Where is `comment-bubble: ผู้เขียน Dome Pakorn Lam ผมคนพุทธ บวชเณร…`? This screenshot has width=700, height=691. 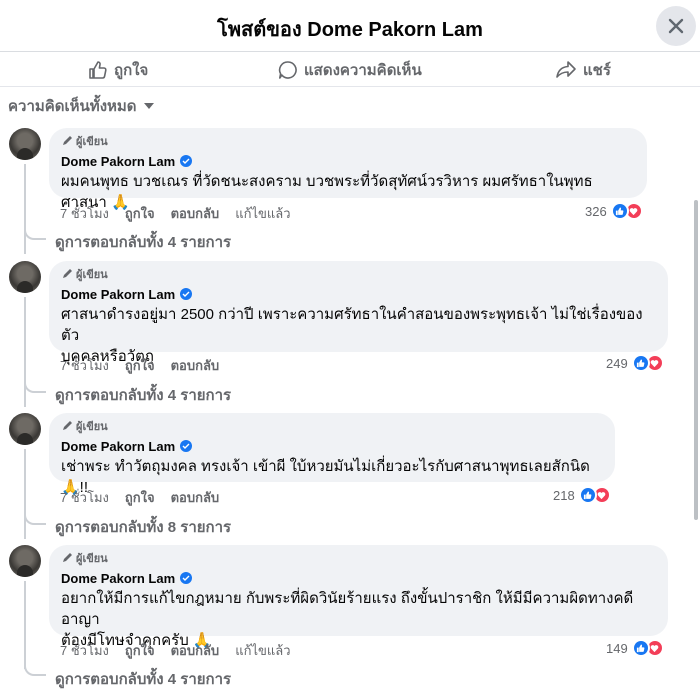 comment-bubble: ผู้เขียน Dome Pakorn Lam ผมคนพุทธ บวชเณร… is located at coordinates (348, 169).